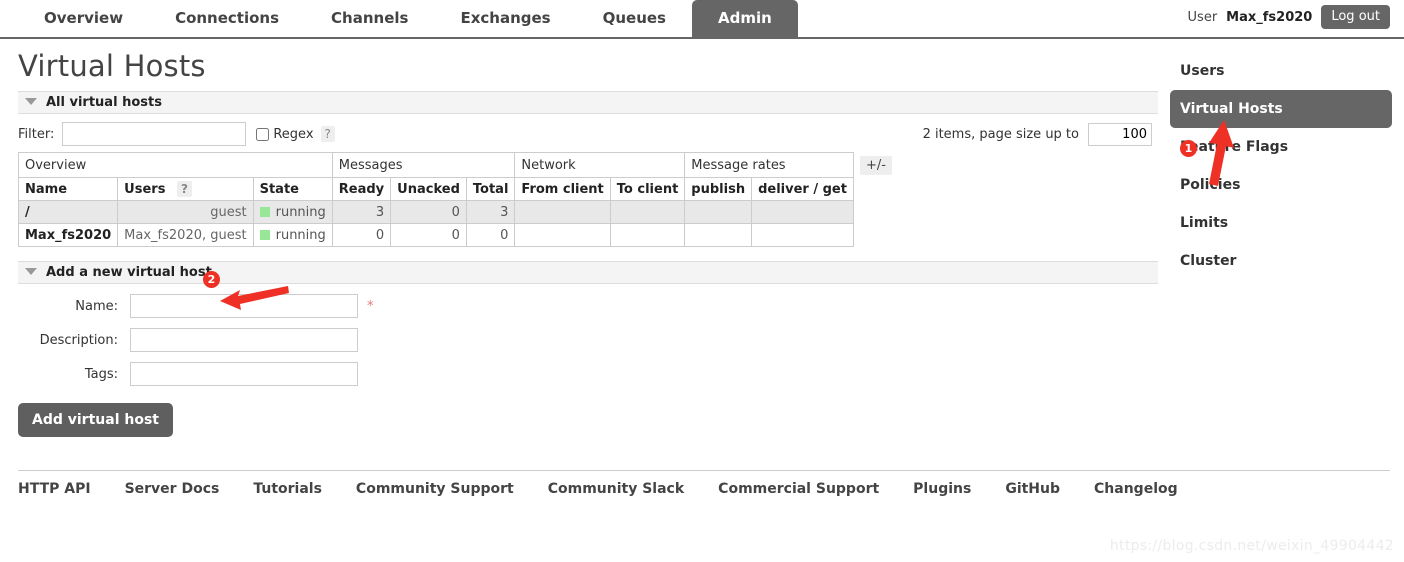 This screenshot has height=562, width=1404. I want to click on nav-tab-connections: Connections, so click(227, 18).